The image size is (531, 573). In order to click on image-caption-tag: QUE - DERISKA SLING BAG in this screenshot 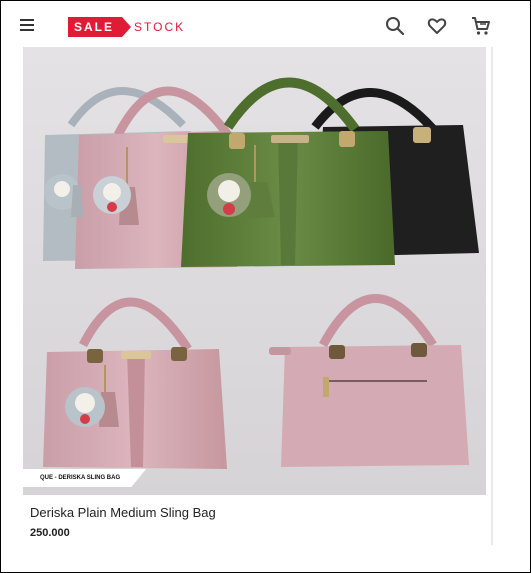, I will do `click(85, 478)`.